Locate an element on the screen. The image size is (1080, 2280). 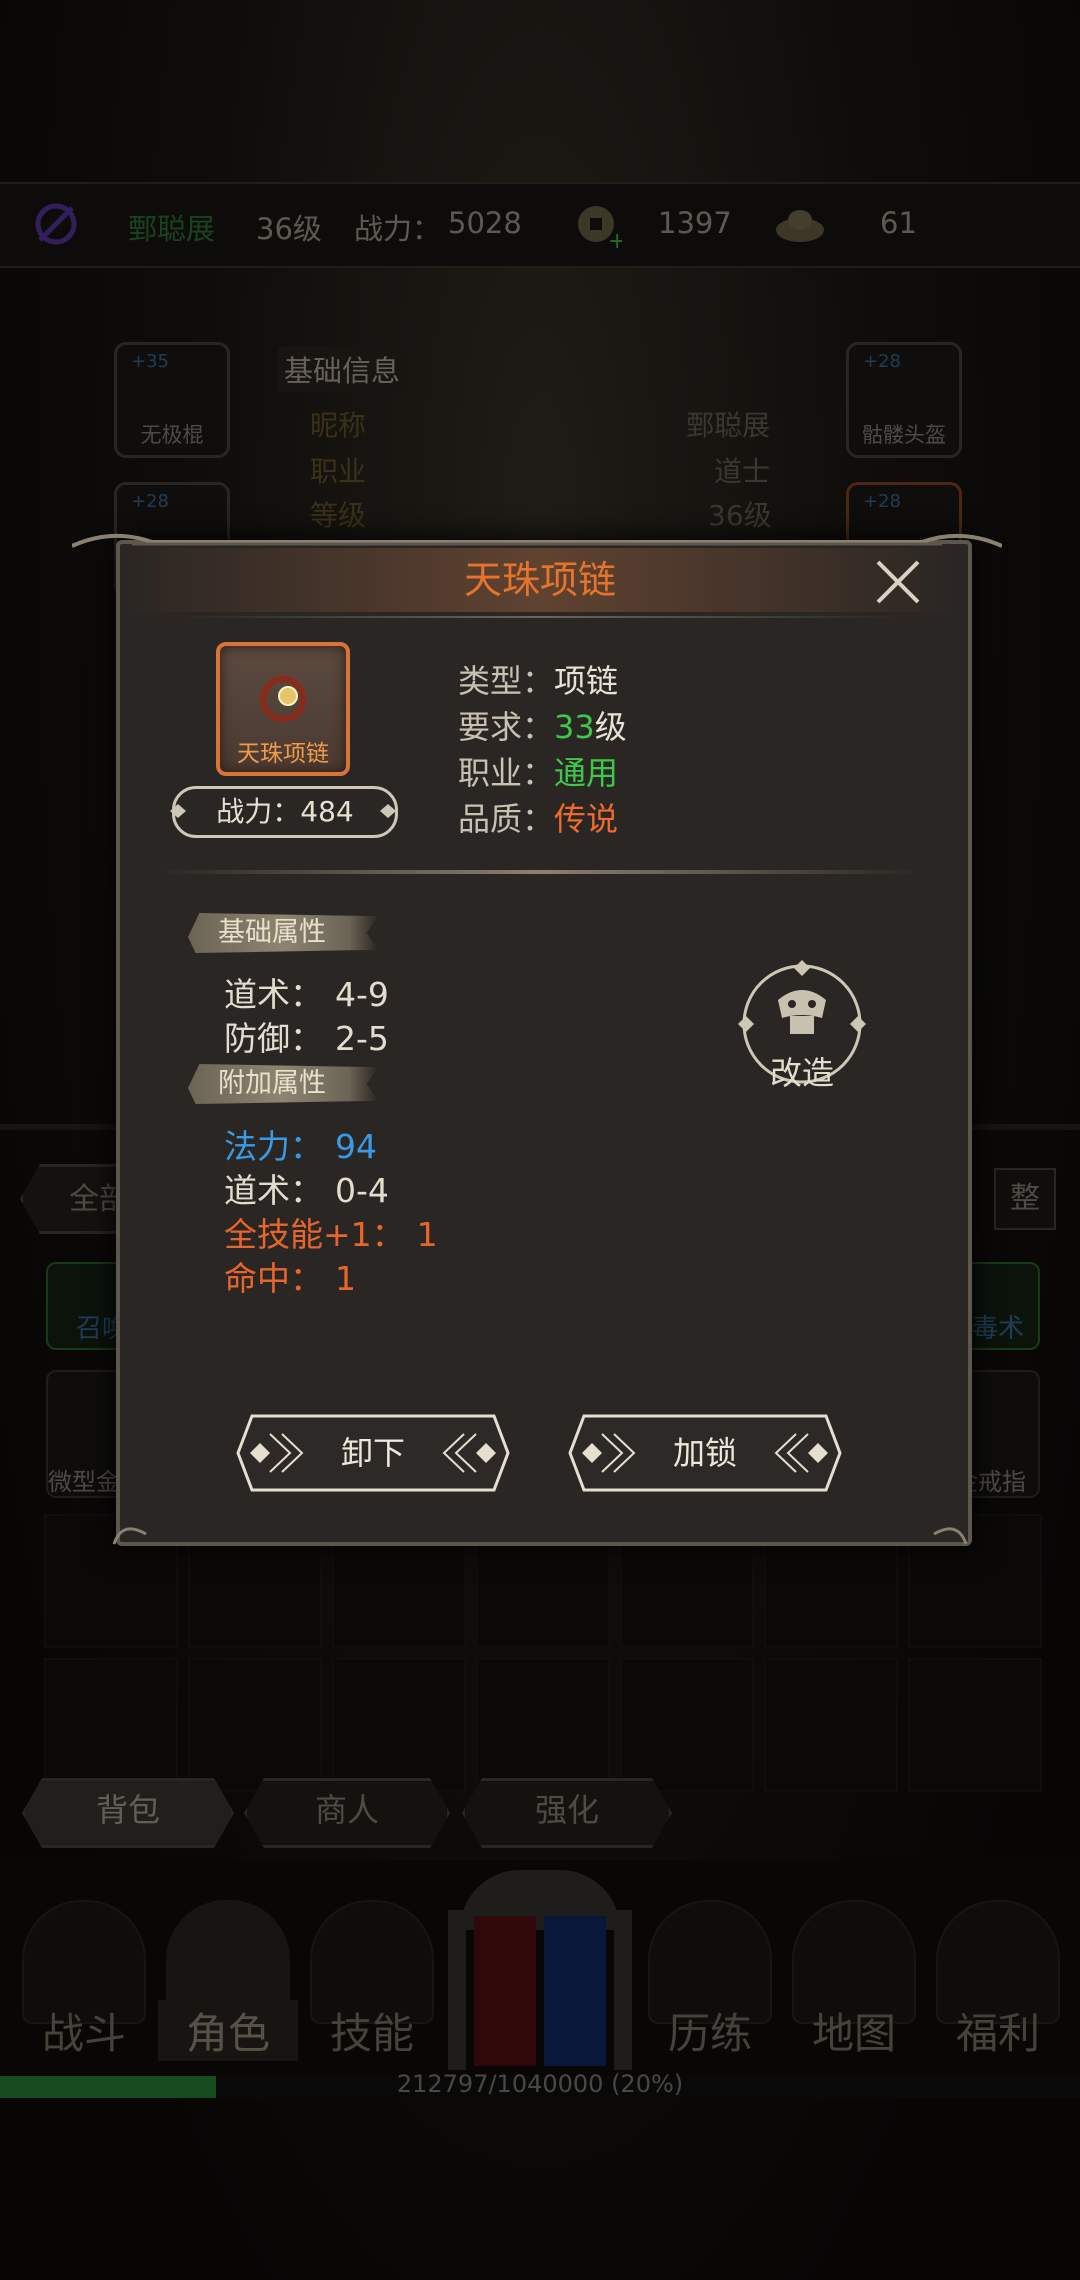
attr-label: 防御： is located at coordinates (273, 1038).